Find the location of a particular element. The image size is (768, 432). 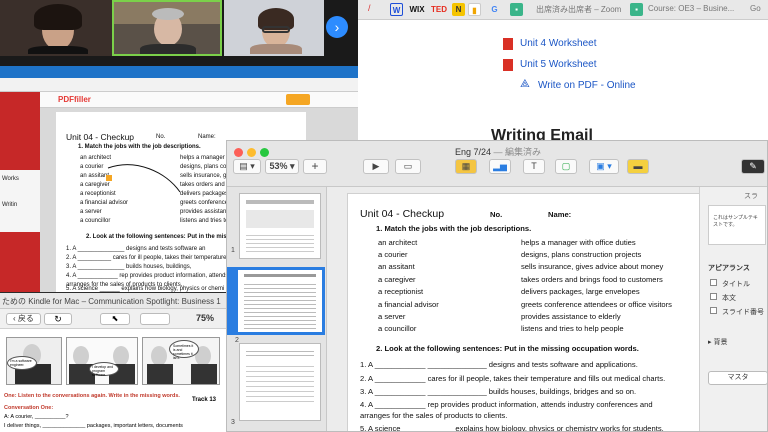

slide-thumbnails: 1 2 3 is located at coordinates (277, 309).